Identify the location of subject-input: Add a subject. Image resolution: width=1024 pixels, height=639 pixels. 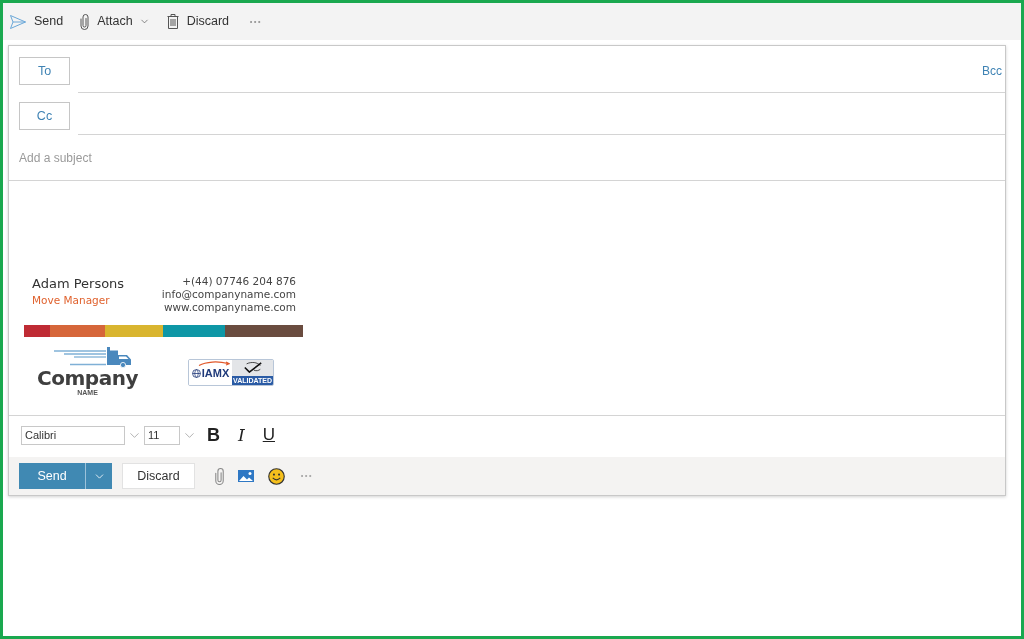
(507, 157).